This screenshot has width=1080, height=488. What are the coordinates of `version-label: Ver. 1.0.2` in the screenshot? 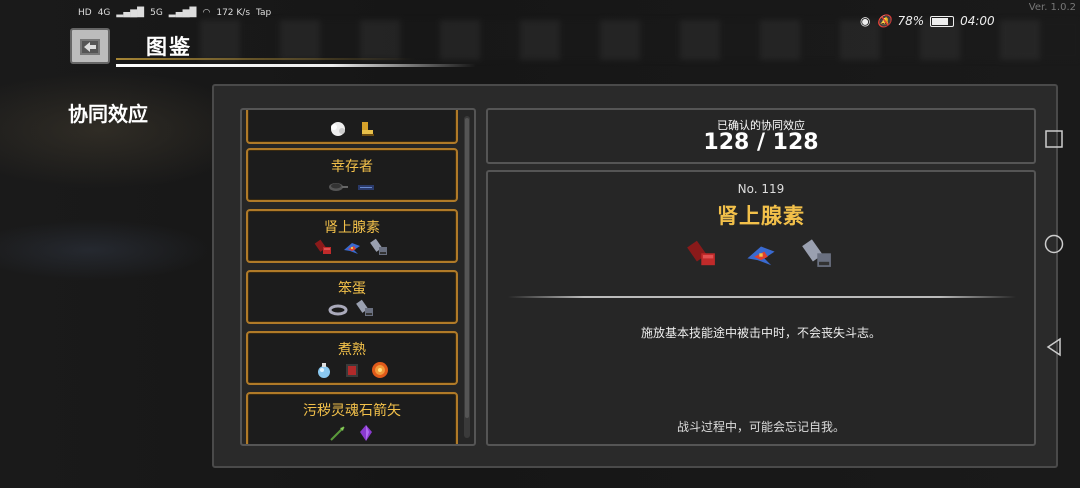 It's located at (1052, 7).